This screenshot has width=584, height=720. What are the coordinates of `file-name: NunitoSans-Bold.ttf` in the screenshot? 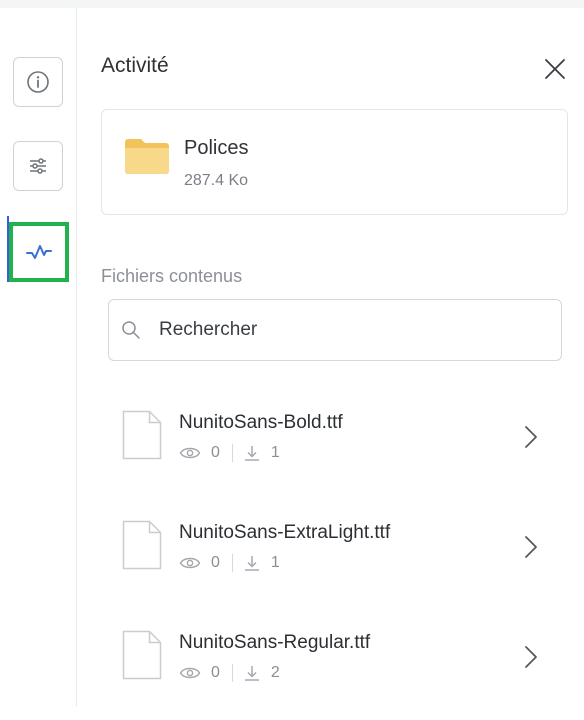 It's located at (261, 422).